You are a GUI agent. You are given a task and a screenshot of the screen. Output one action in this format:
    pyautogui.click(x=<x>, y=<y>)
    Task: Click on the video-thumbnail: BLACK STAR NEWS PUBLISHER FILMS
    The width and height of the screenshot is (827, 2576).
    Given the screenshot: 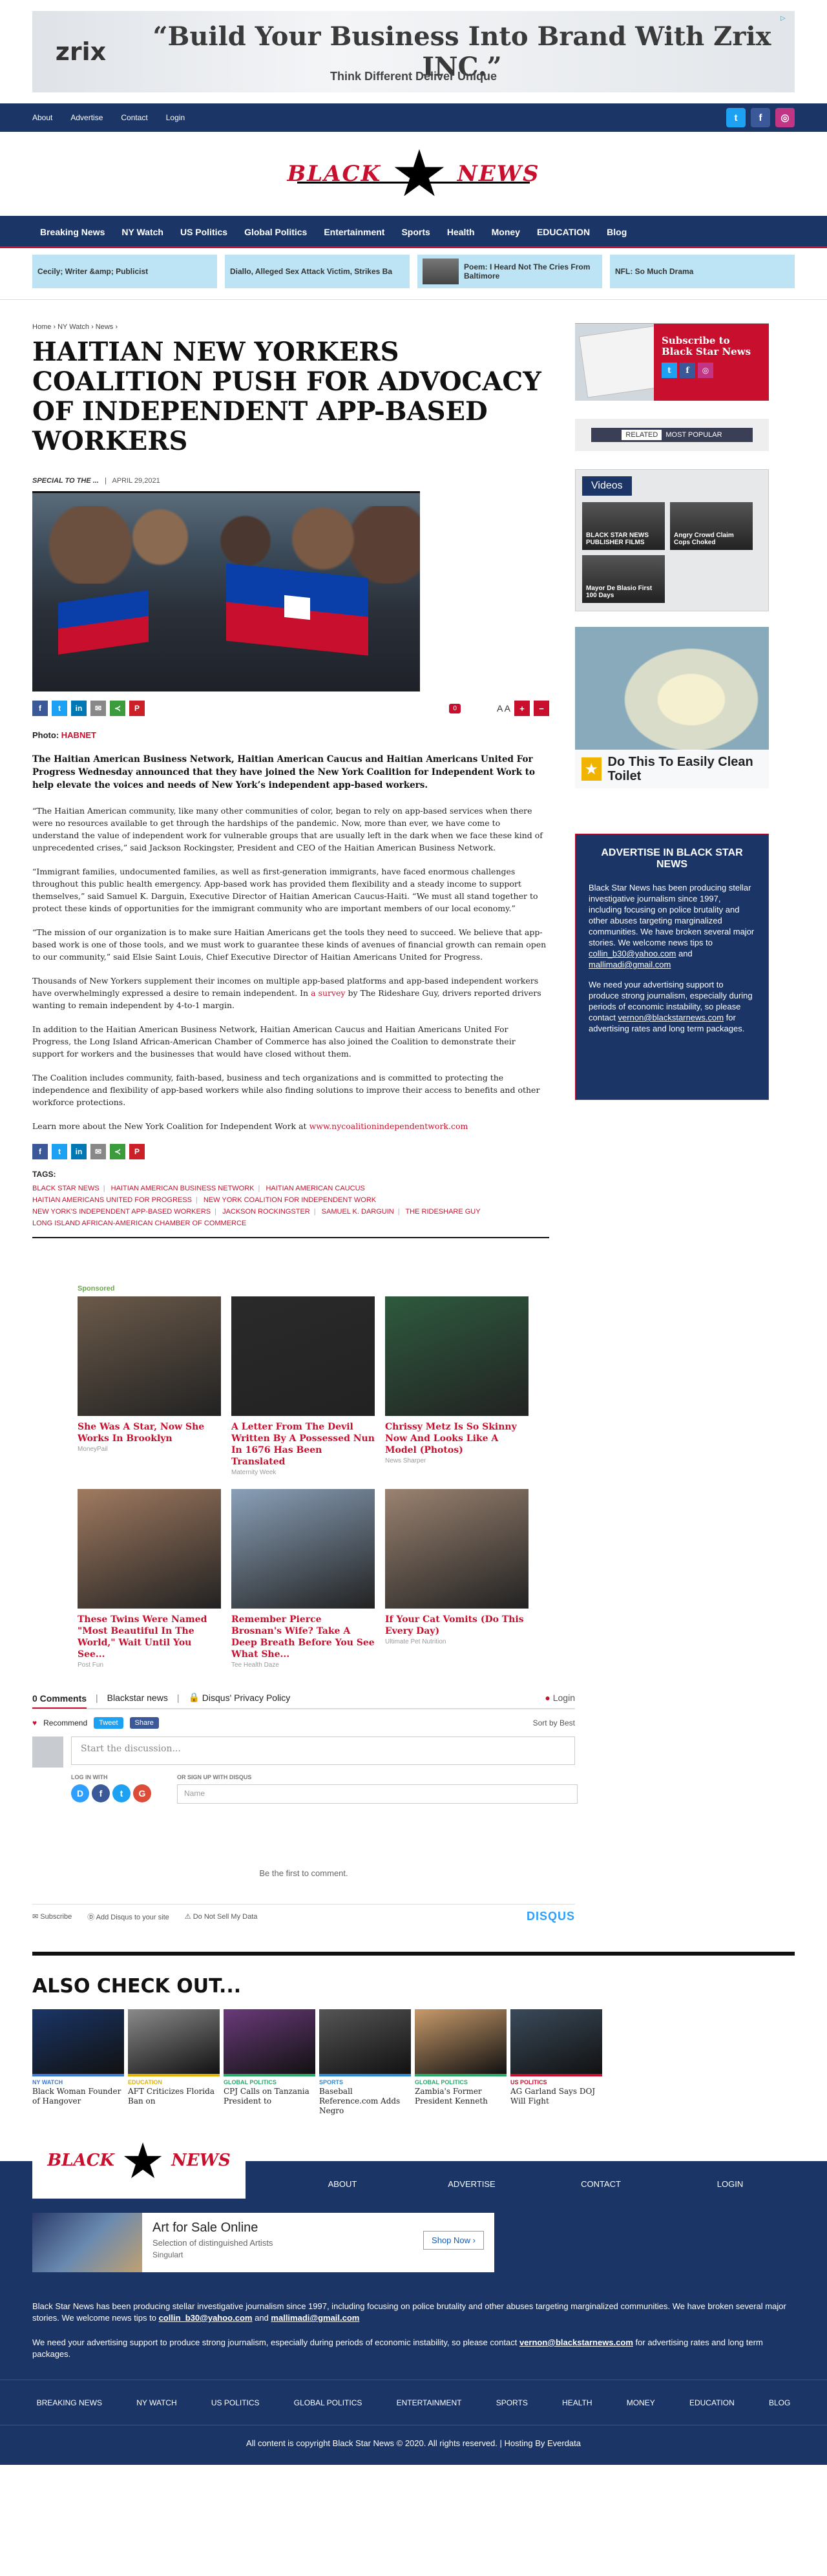 What is the action you would take?
    pyautogui.click(x=623, y=526)
    